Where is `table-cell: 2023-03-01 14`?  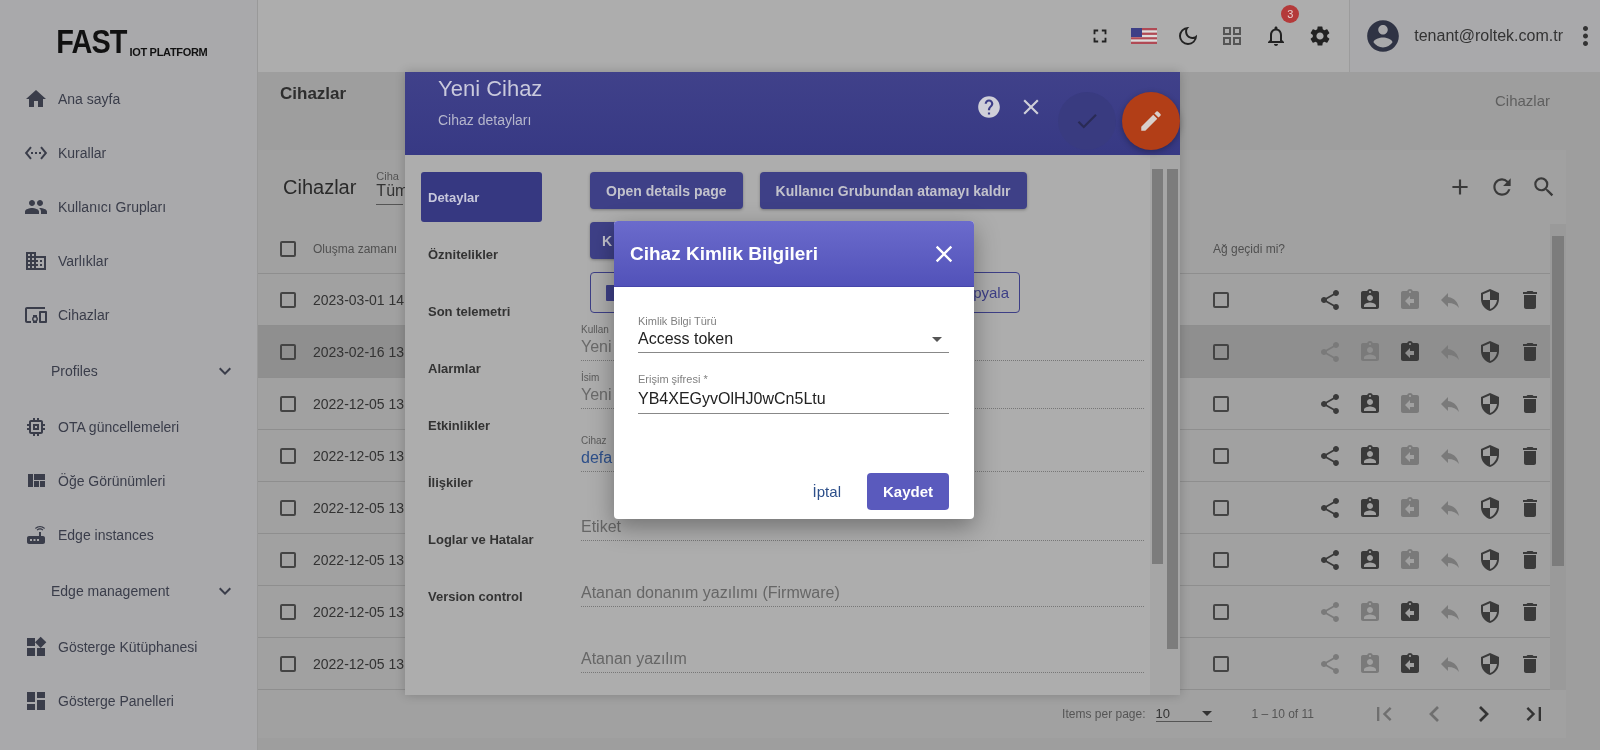 table-cell: 2023-03-01 14 is located at coordinates (359, 299).